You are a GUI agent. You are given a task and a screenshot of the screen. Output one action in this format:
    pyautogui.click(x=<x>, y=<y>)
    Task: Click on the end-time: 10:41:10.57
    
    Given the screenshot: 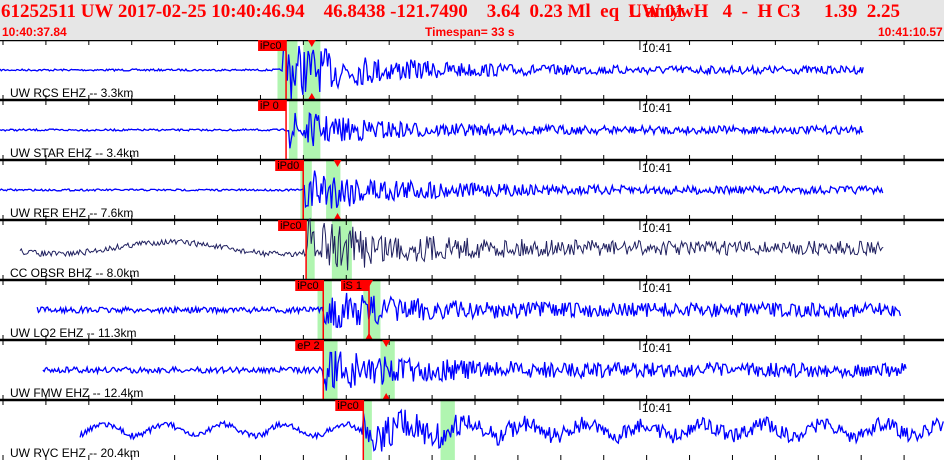 What is the action you would take?
    pyautogui.click(x=910, y=32)
    